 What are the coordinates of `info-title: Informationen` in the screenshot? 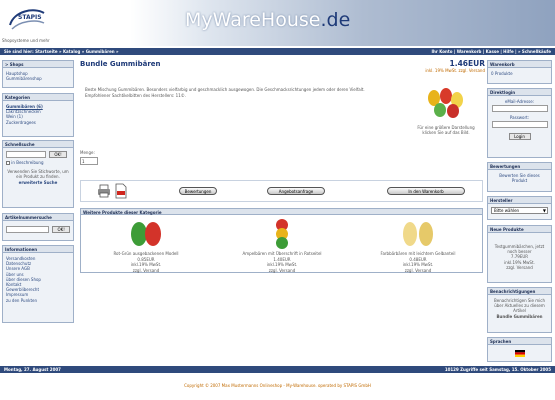 It's located at (38, 249).